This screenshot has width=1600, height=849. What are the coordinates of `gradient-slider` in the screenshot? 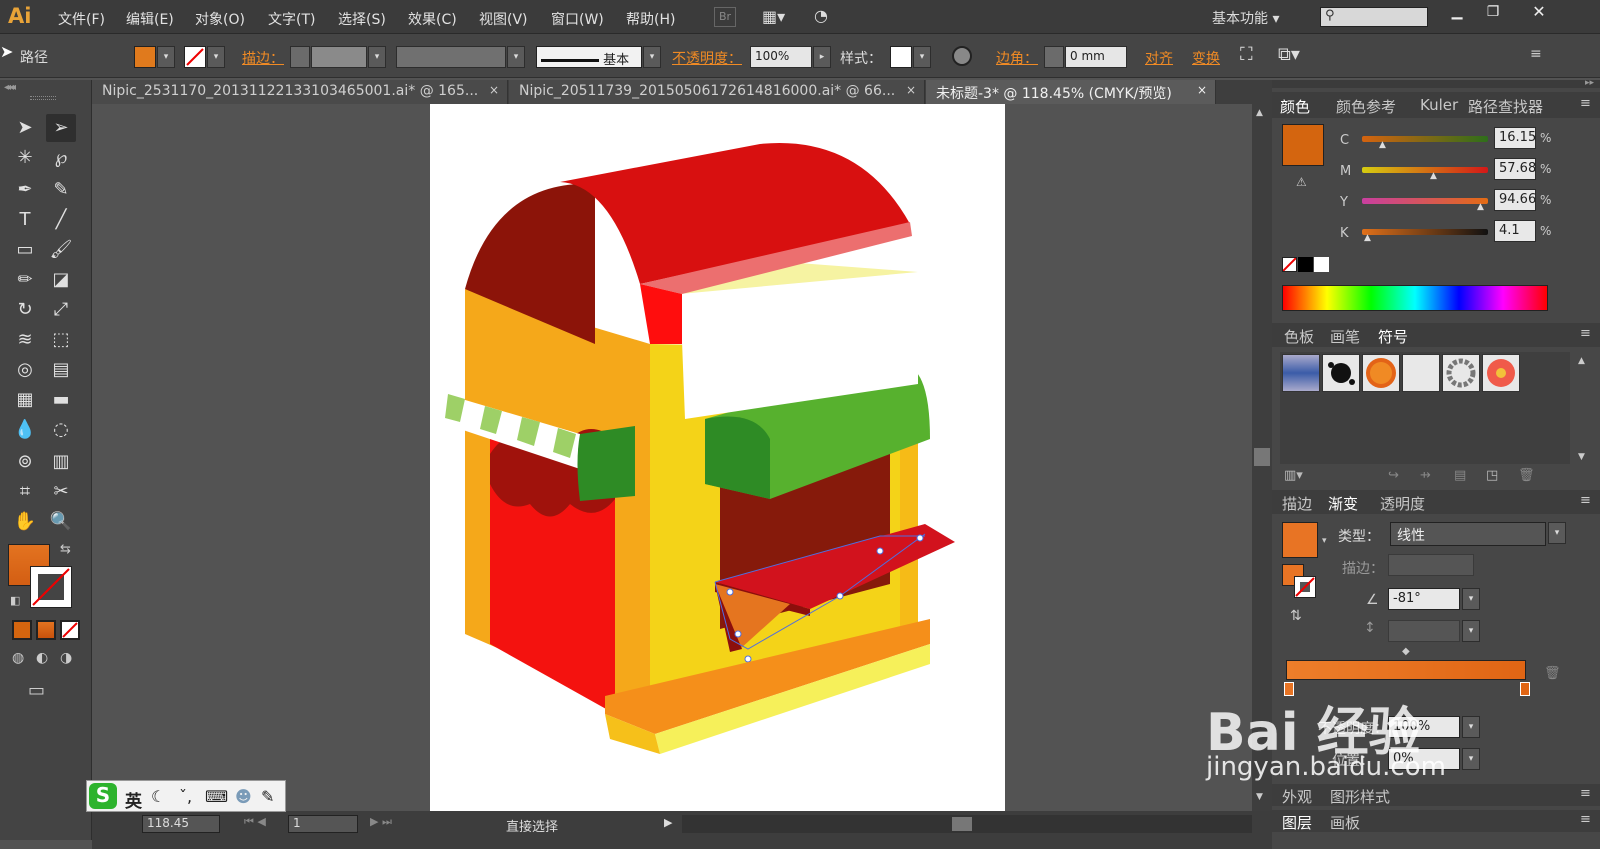 It's located at (1406, 670).